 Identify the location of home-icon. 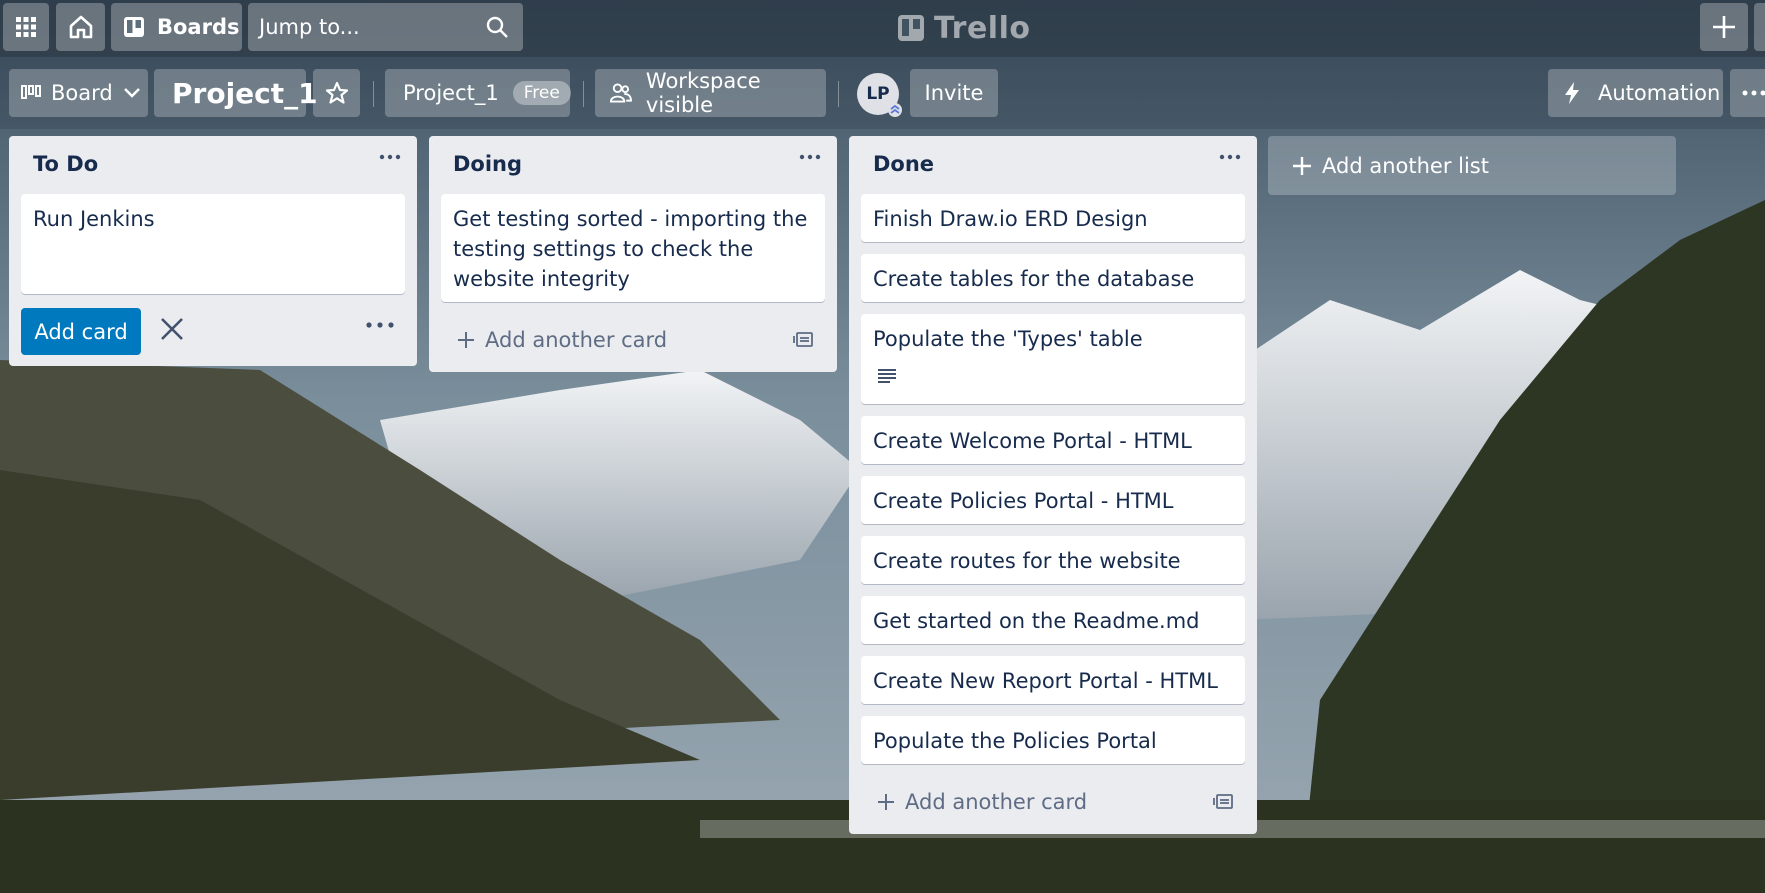
(80, 27).